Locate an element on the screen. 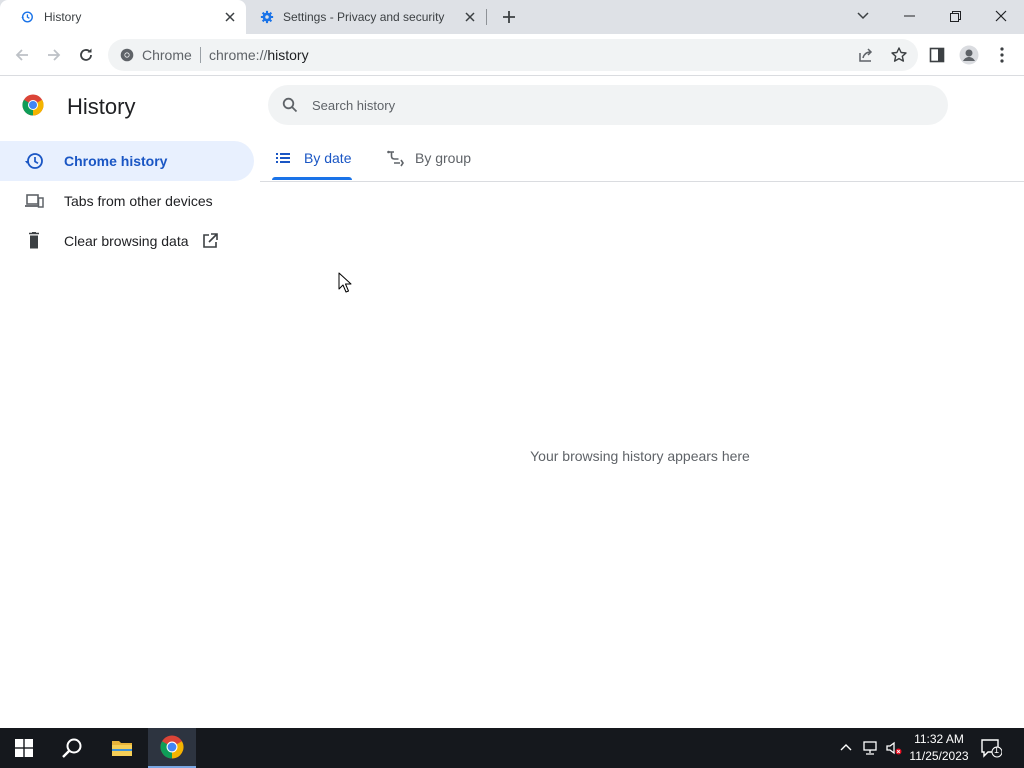  search-box is located at coordinates (608, 105).